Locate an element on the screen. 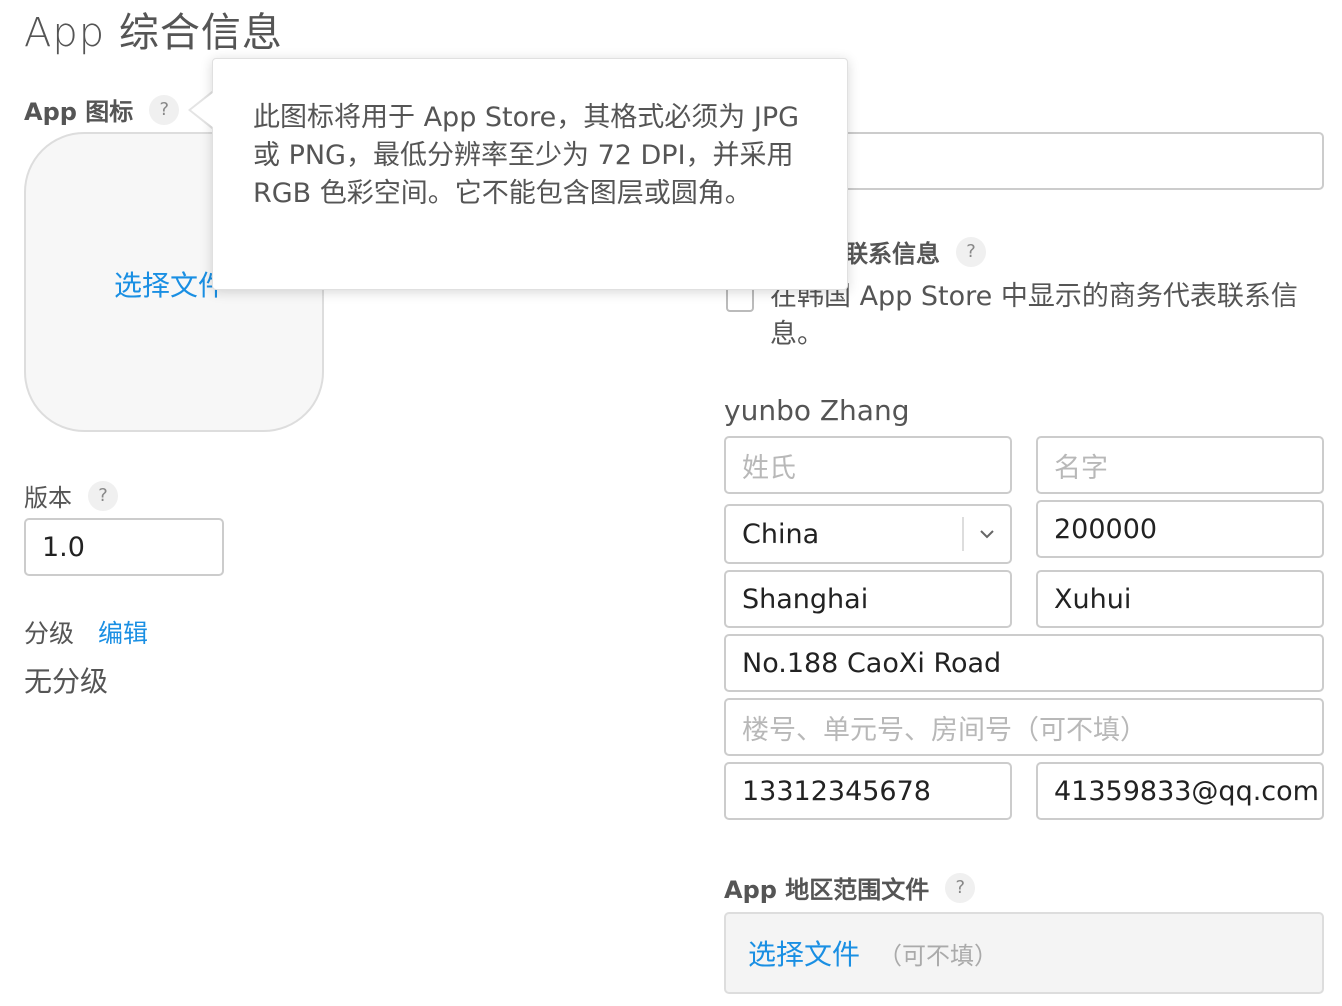 This screenshot has height=1006, width=1342. rating-value: 无分级 is located at coordinates (66, 681).